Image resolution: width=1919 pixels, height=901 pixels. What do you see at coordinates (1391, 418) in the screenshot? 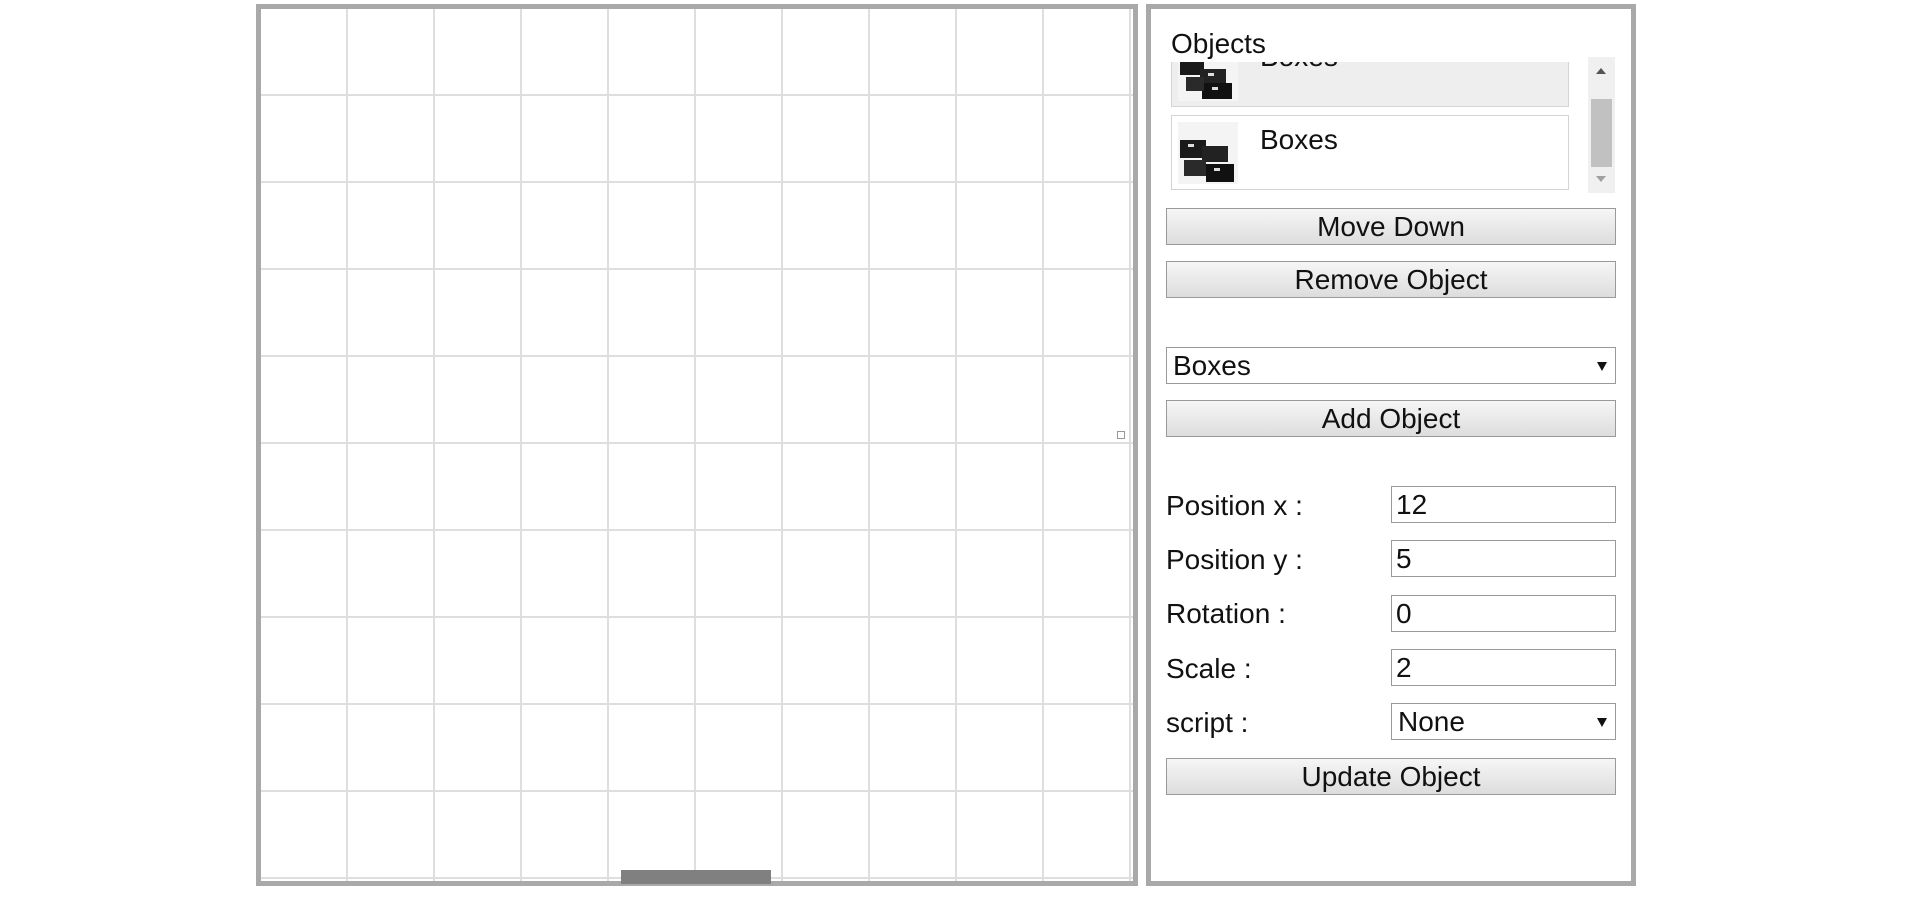
I see `add-object-button: Add Object` at bounding box center [1391, 418].